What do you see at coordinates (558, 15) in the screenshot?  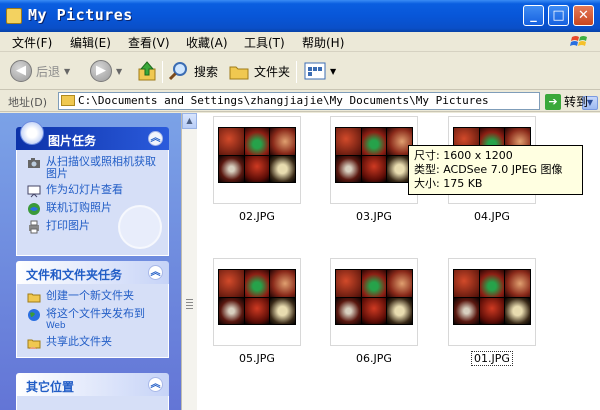 I see `maximize-button: □` at bounding box center [558, 15].